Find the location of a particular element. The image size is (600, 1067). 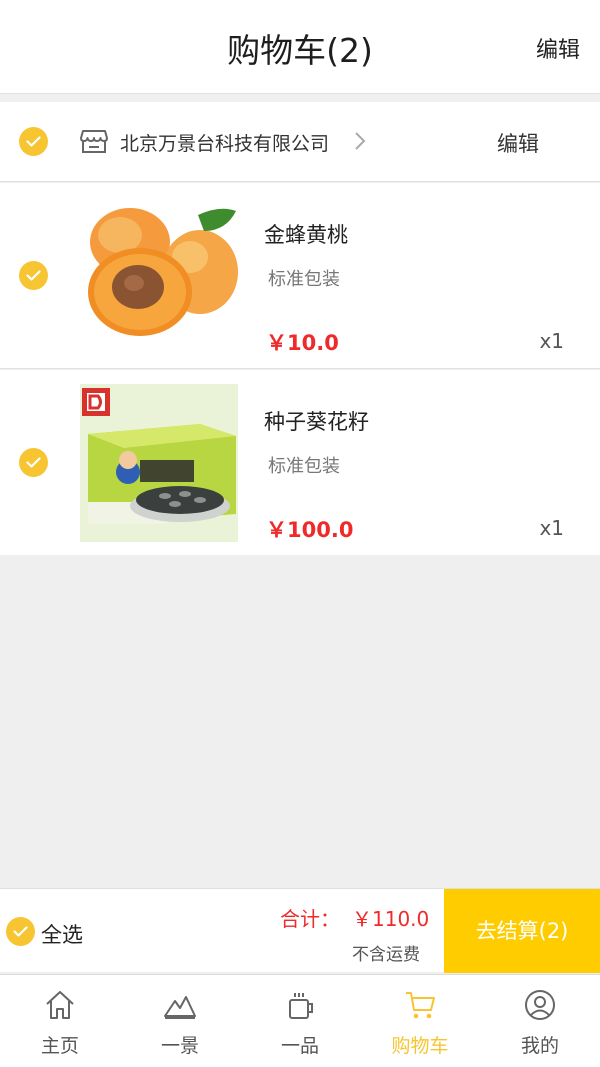

store-checkbox is located at coordinates (33, 141).